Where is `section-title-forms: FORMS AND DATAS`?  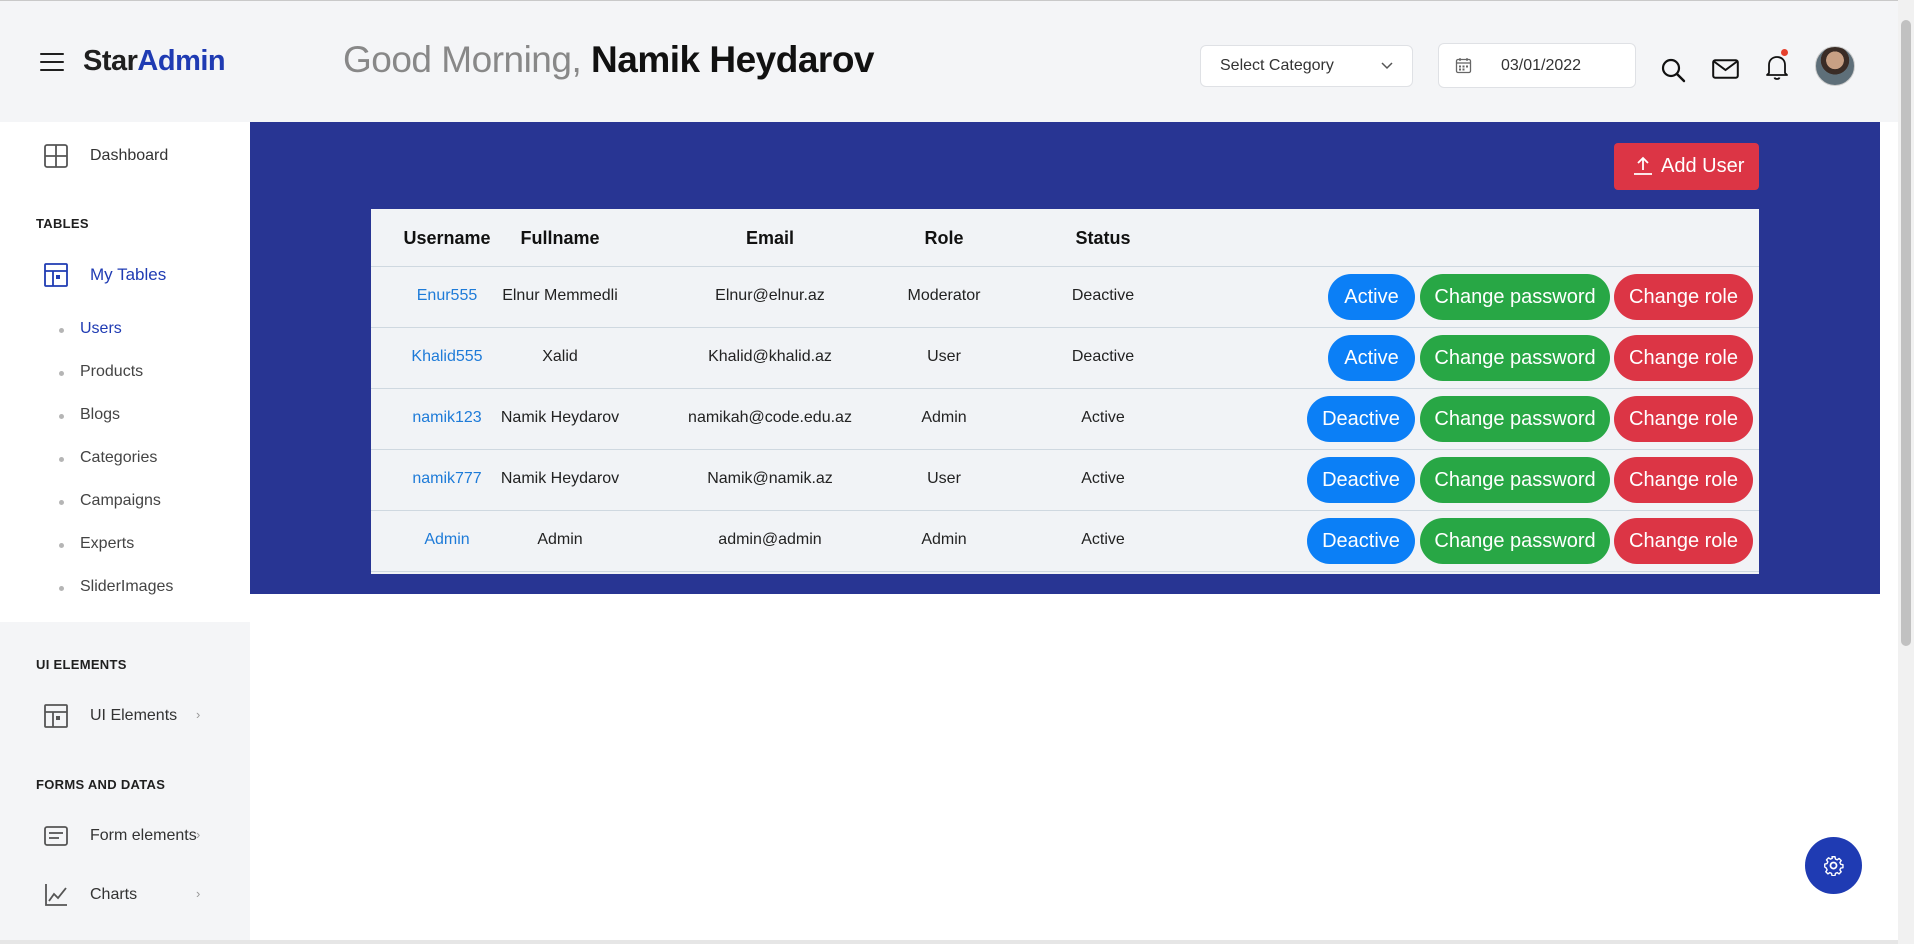
section-title-forms: FORMS AND DATAS is located at coordinates (101, 784).